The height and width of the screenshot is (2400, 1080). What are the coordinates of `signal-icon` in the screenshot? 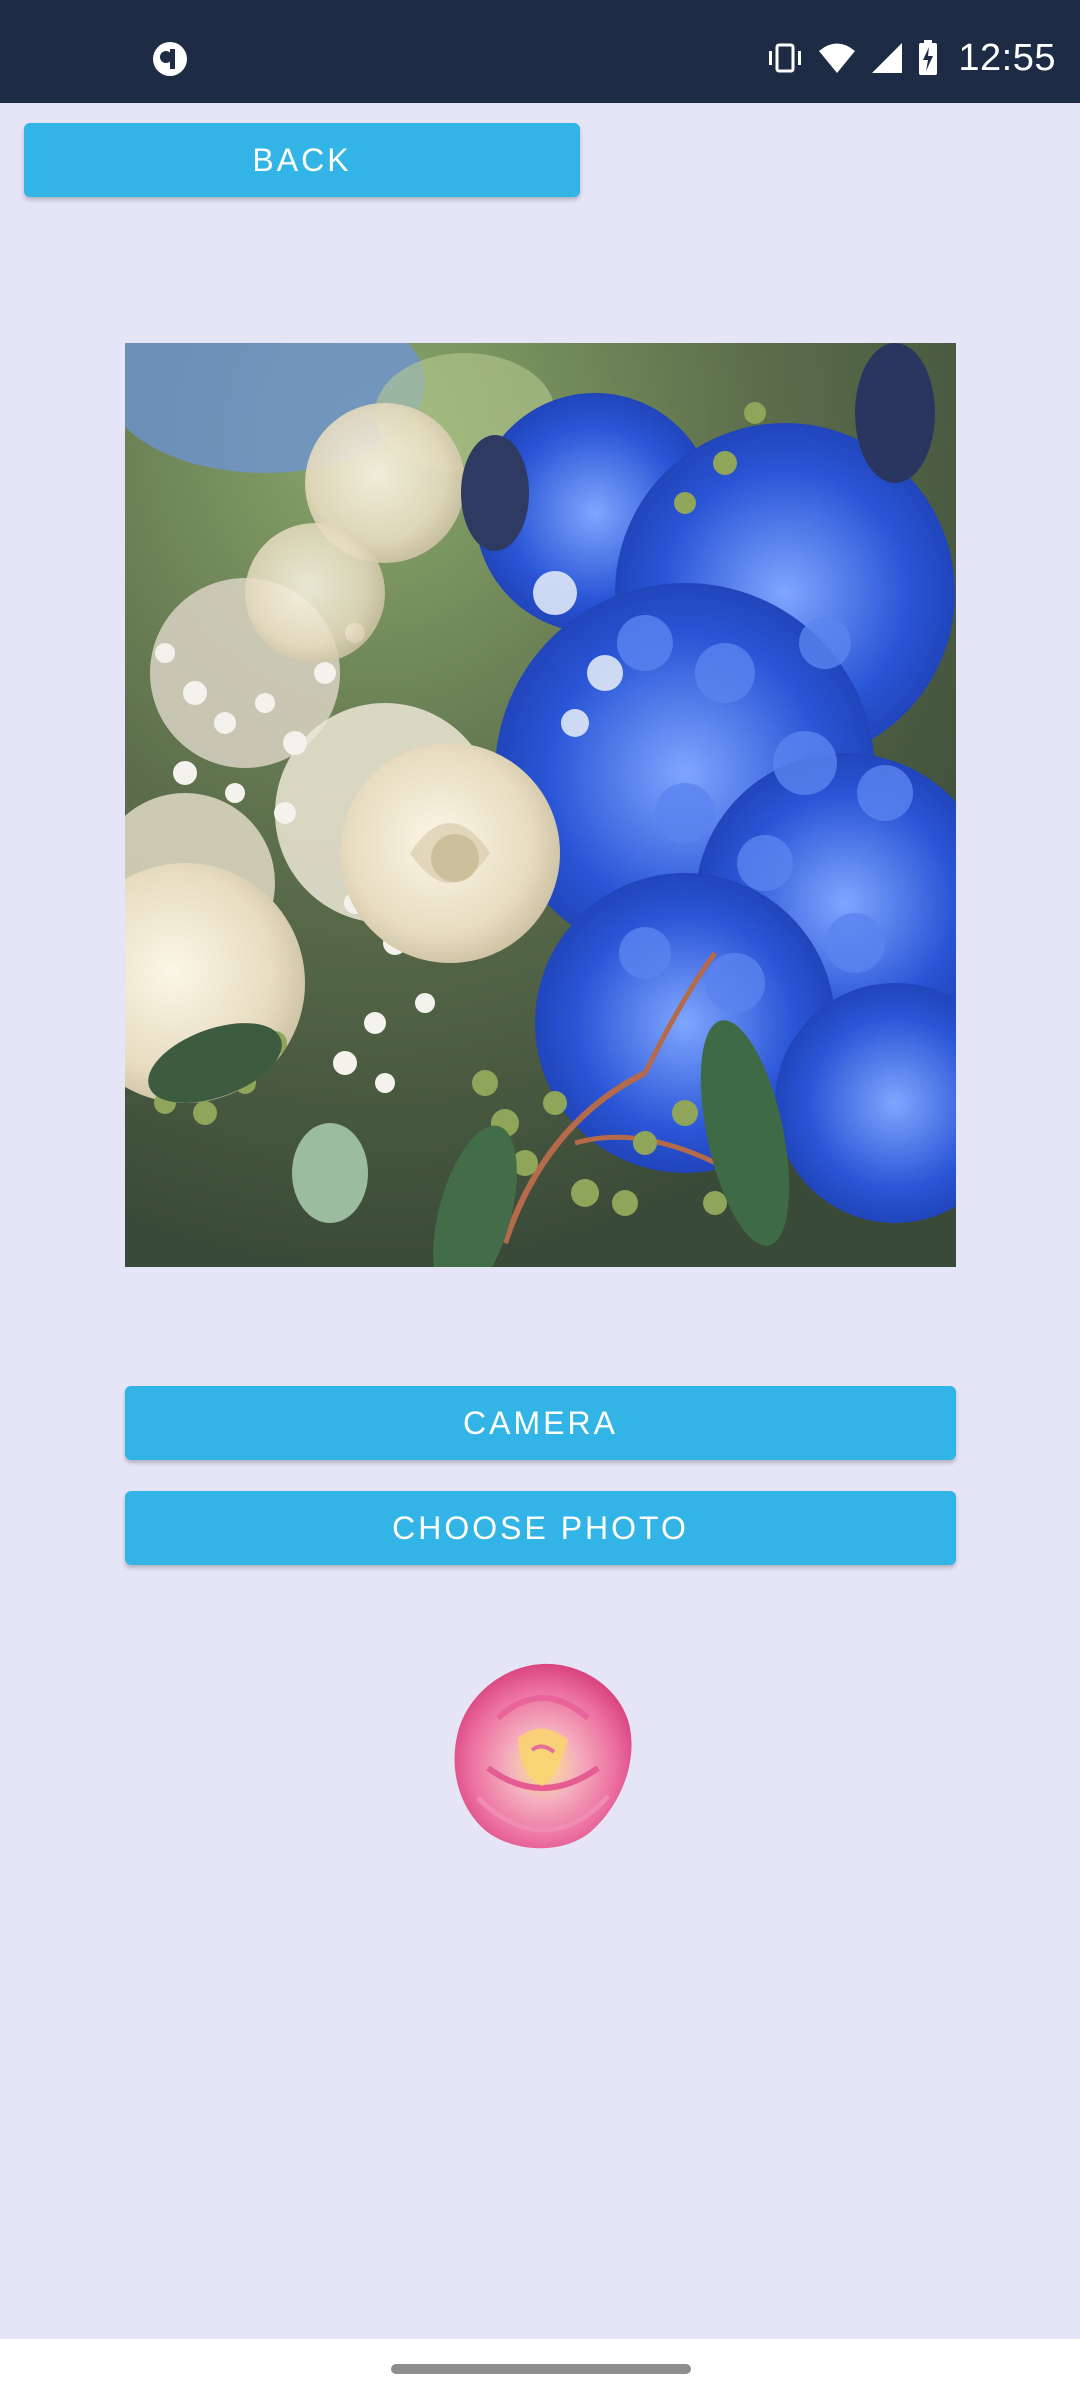 It's located at (887, 58).